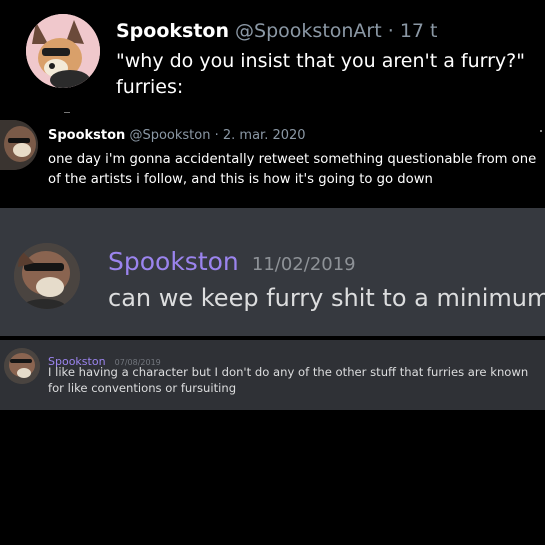 The height and width of the screenshot is (545, 545). I want to click on tweet-author-handle: @SpookstonArt, so click(308, 31).